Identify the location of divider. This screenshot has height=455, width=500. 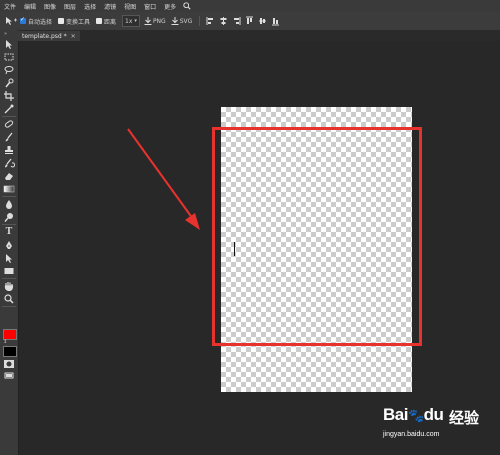
(200, 21).